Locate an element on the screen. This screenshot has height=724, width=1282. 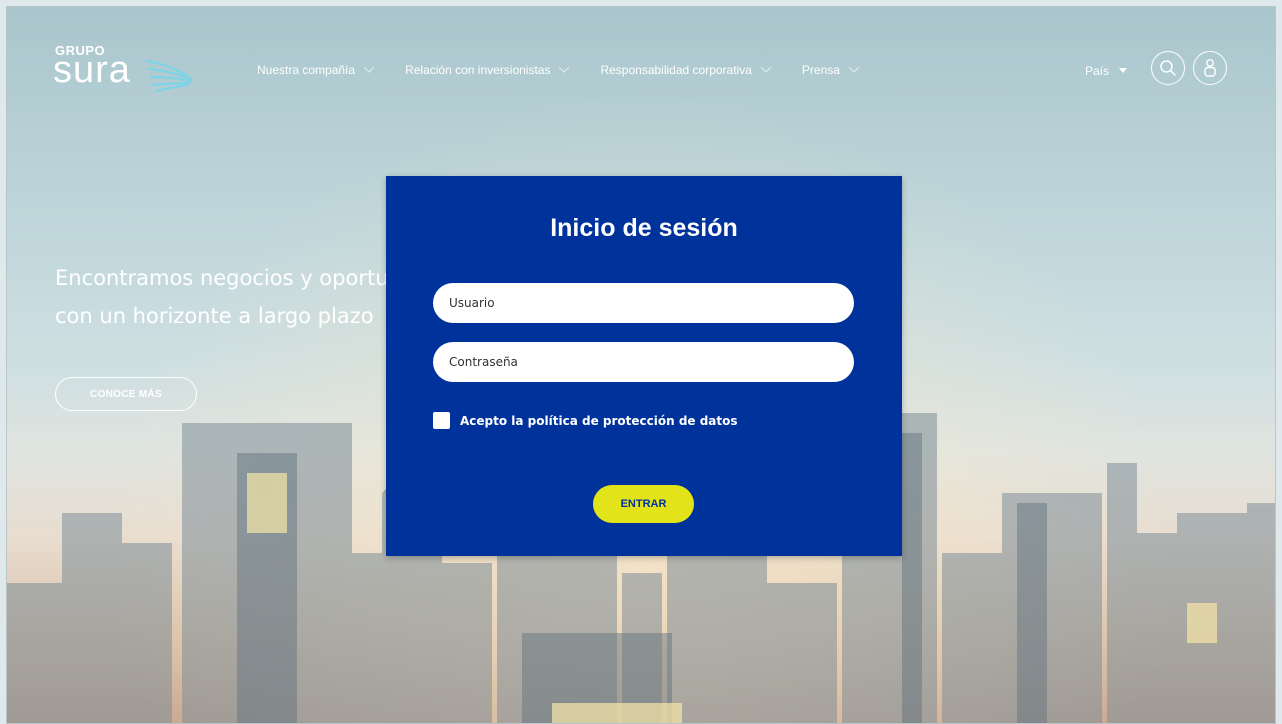
conoce-mas-button: CONOCE MÁS is located at coordinates (126, 394).